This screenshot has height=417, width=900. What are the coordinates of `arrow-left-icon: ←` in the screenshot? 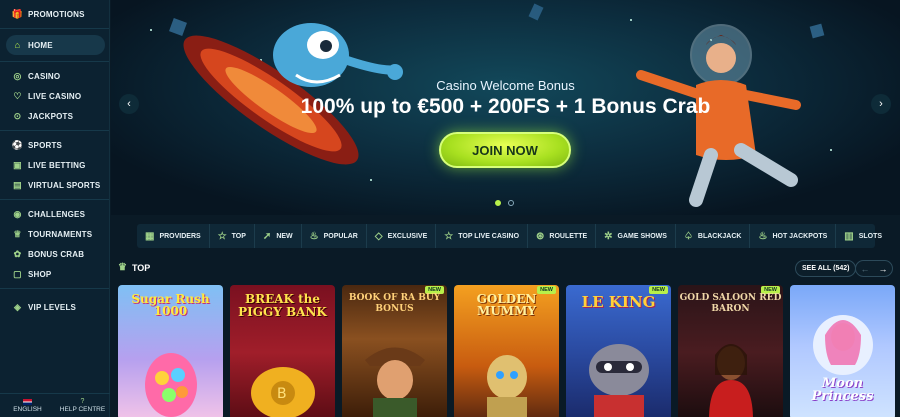 It's located at (865, 269).